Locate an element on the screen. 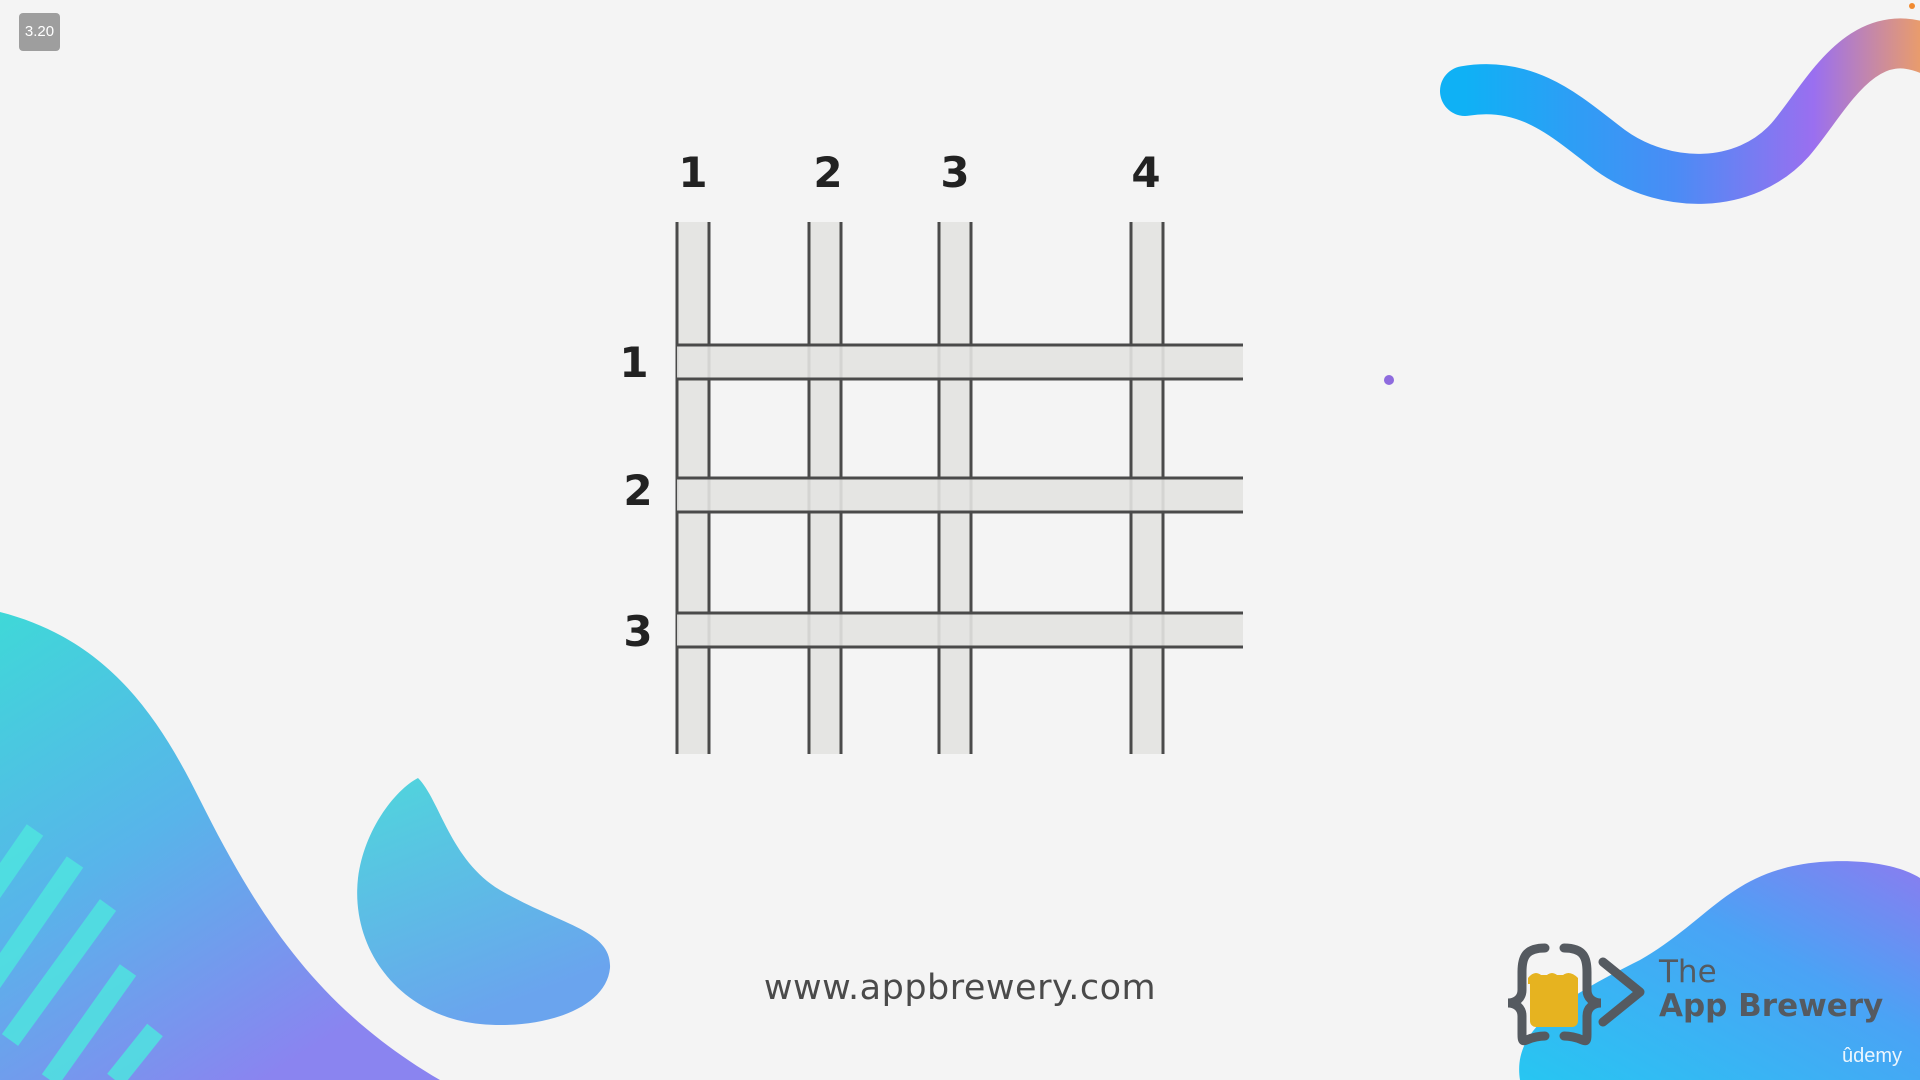  column-label-4: 4 is located at coordinates (1145, 172).